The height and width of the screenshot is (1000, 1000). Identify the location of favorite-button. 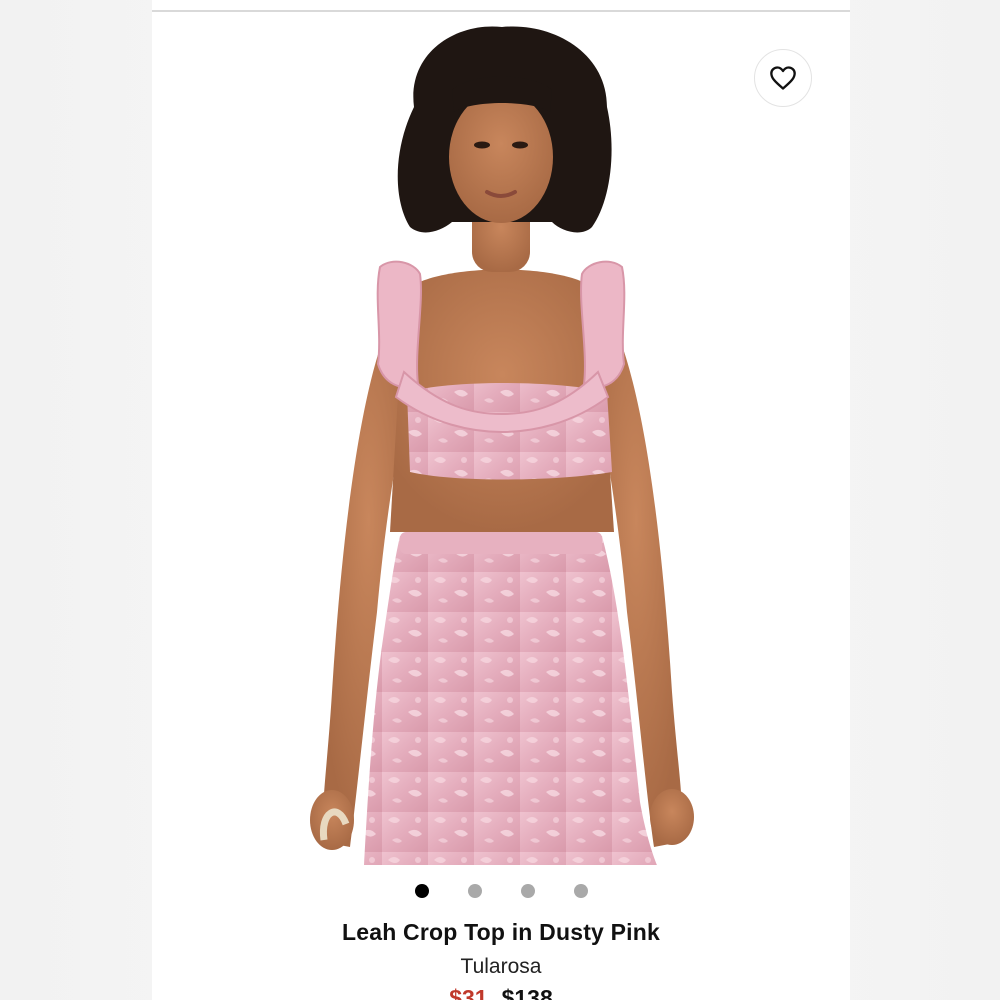
(783, 78).